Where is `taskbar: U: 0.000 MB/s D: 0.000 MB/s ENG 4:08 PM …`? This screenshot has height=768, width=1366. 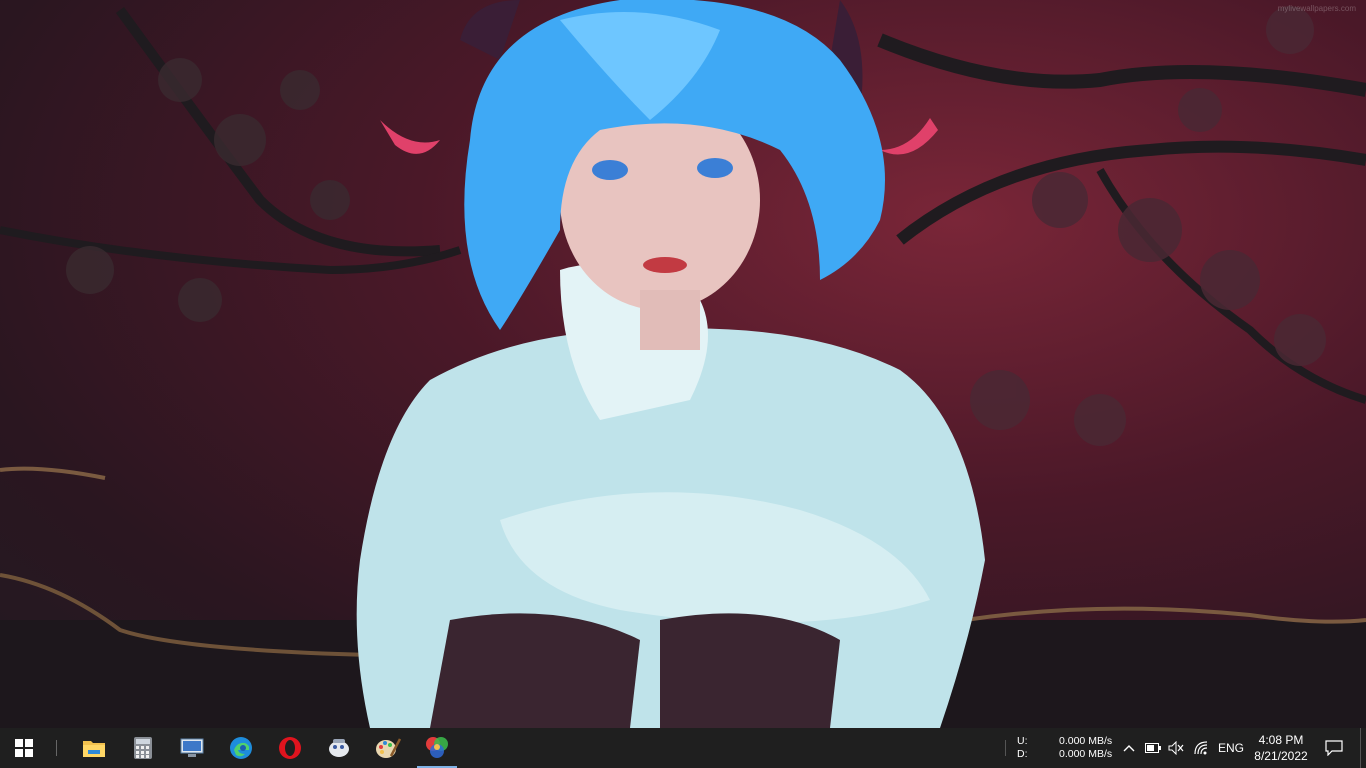 taskbar: U: 0.000 MB/s D: 0.000 MB/s ENG 4:08 PM … is located at coordinates (683, 748).